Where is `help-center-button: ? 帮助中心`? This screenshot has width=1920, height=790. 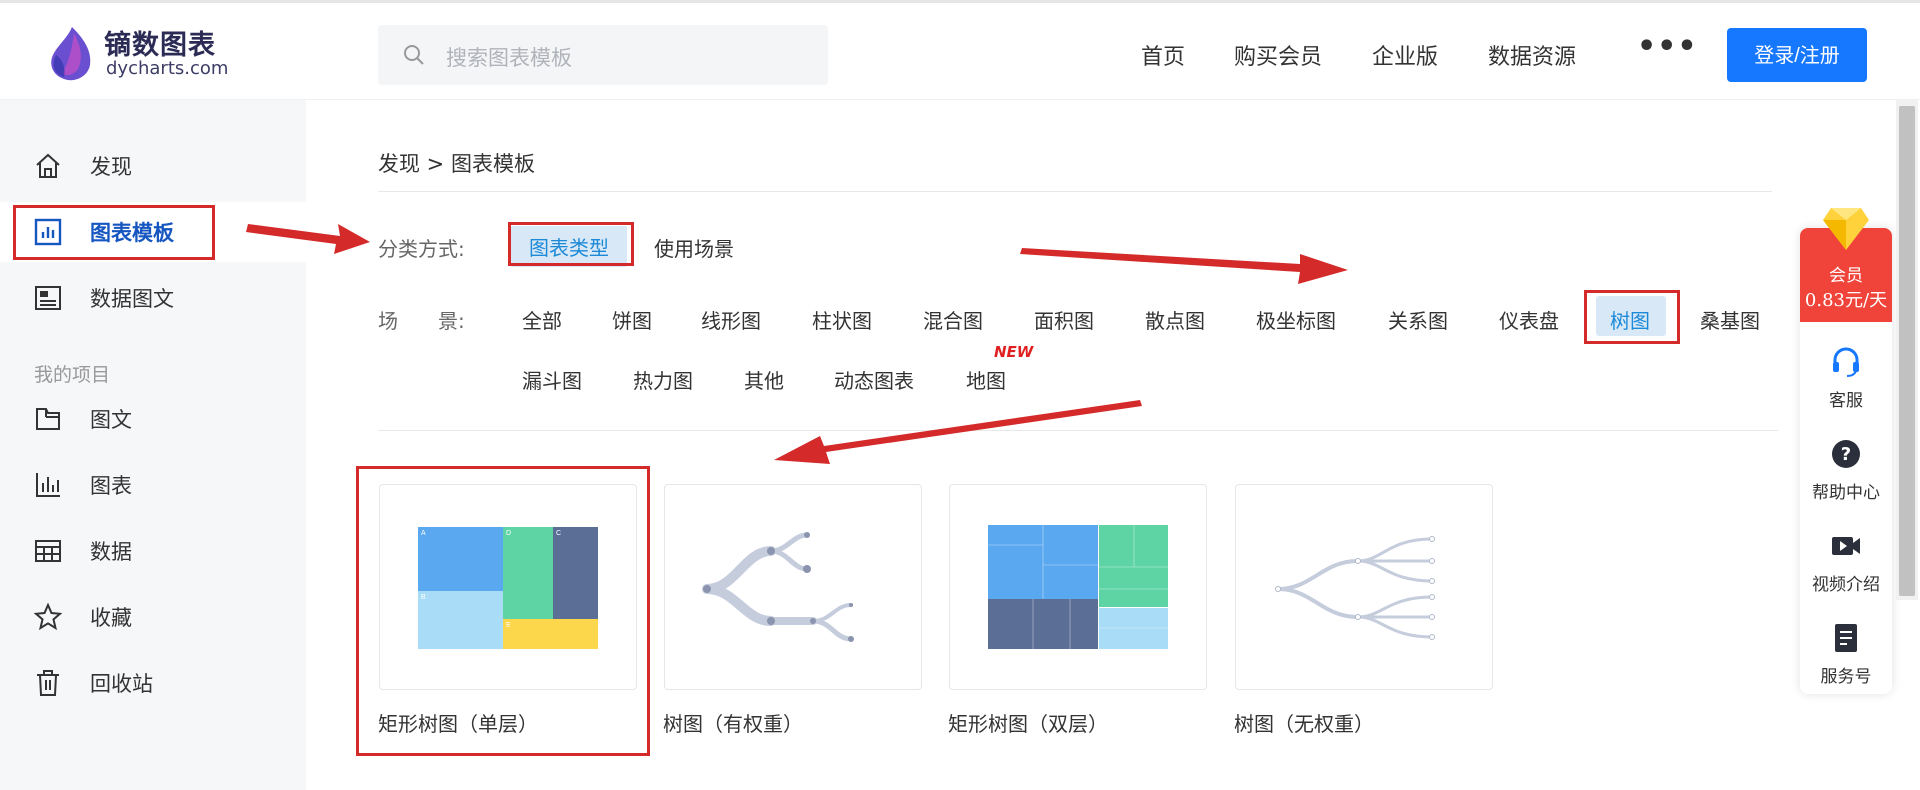
help-center-button: ? 帮助中心 is located at coordinates (1846, 475).